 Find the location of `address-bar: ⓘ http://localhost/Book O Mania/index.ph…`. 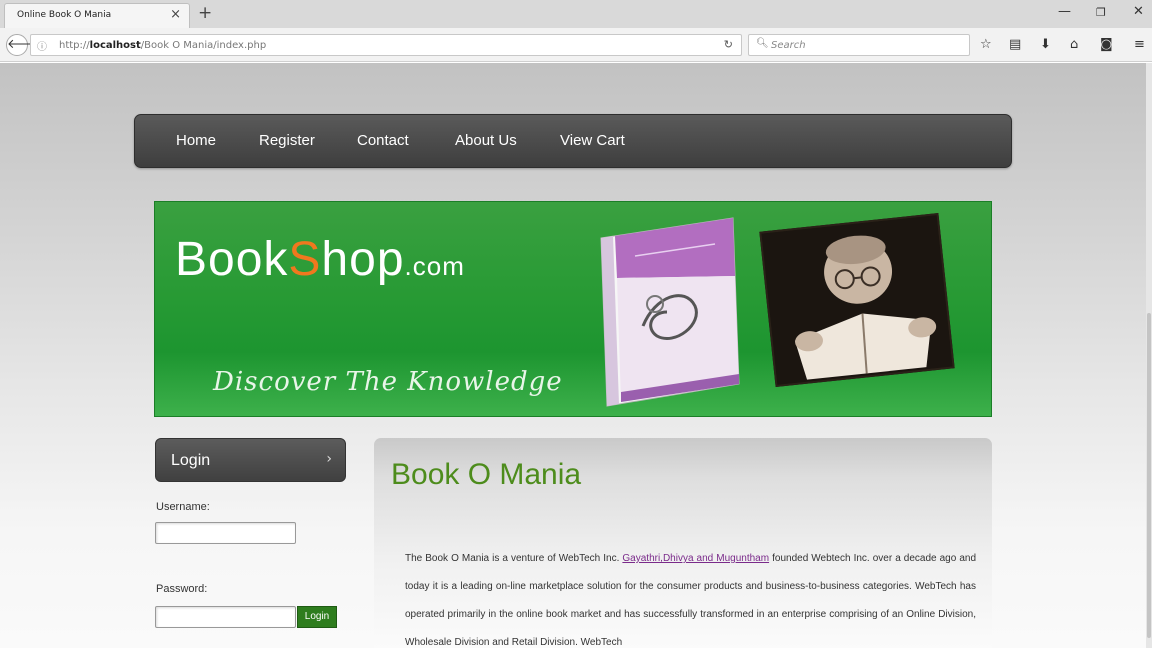

address-bar: ⓘ http://localhost/Book O Mania/index.ph… is located at coordinates (386, 45).